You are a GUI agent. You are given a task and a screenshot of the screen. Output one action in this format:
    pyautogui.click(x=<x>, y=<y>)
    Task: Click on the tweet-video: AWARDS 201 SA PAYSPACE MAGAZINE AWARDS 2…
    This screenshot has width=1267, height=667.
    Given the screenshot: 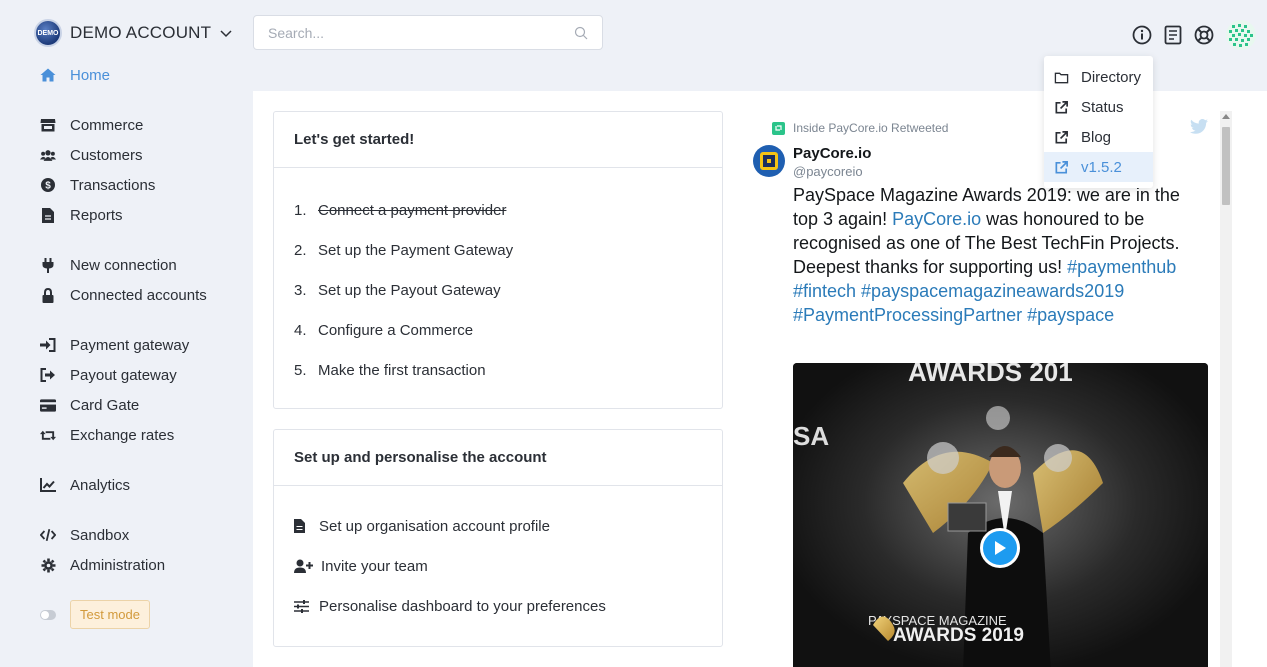 What is the action you would take?
    pyautogui.click(x=1000, y=515)
    